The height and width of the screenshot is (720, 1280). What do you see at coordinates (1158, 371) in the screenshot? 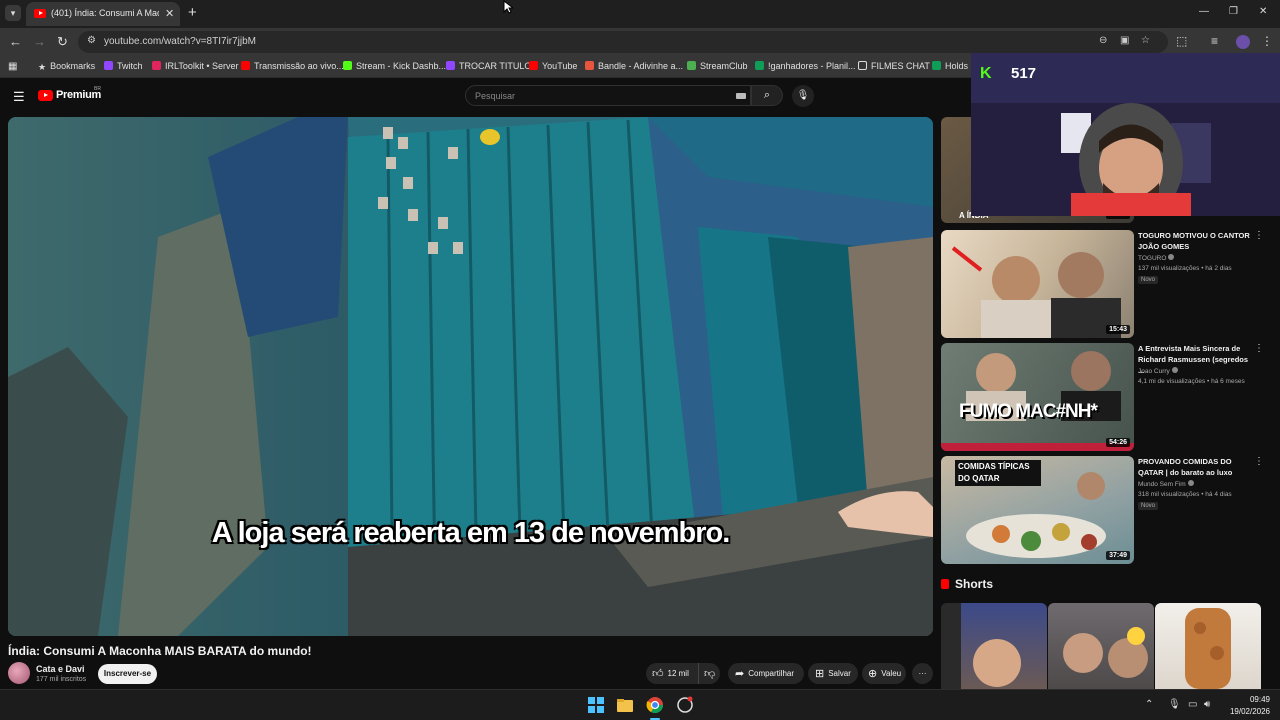
I see `channel-name: Joao Curry` at bounding box center [1158, 371].